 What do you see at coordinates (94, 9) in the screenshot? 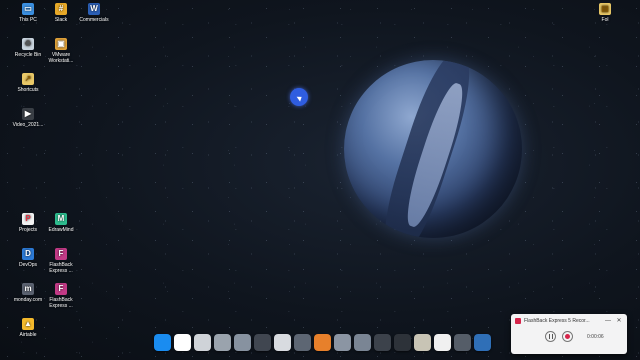
I see `word-doc-icon: W` at bounding box center [94, 9].